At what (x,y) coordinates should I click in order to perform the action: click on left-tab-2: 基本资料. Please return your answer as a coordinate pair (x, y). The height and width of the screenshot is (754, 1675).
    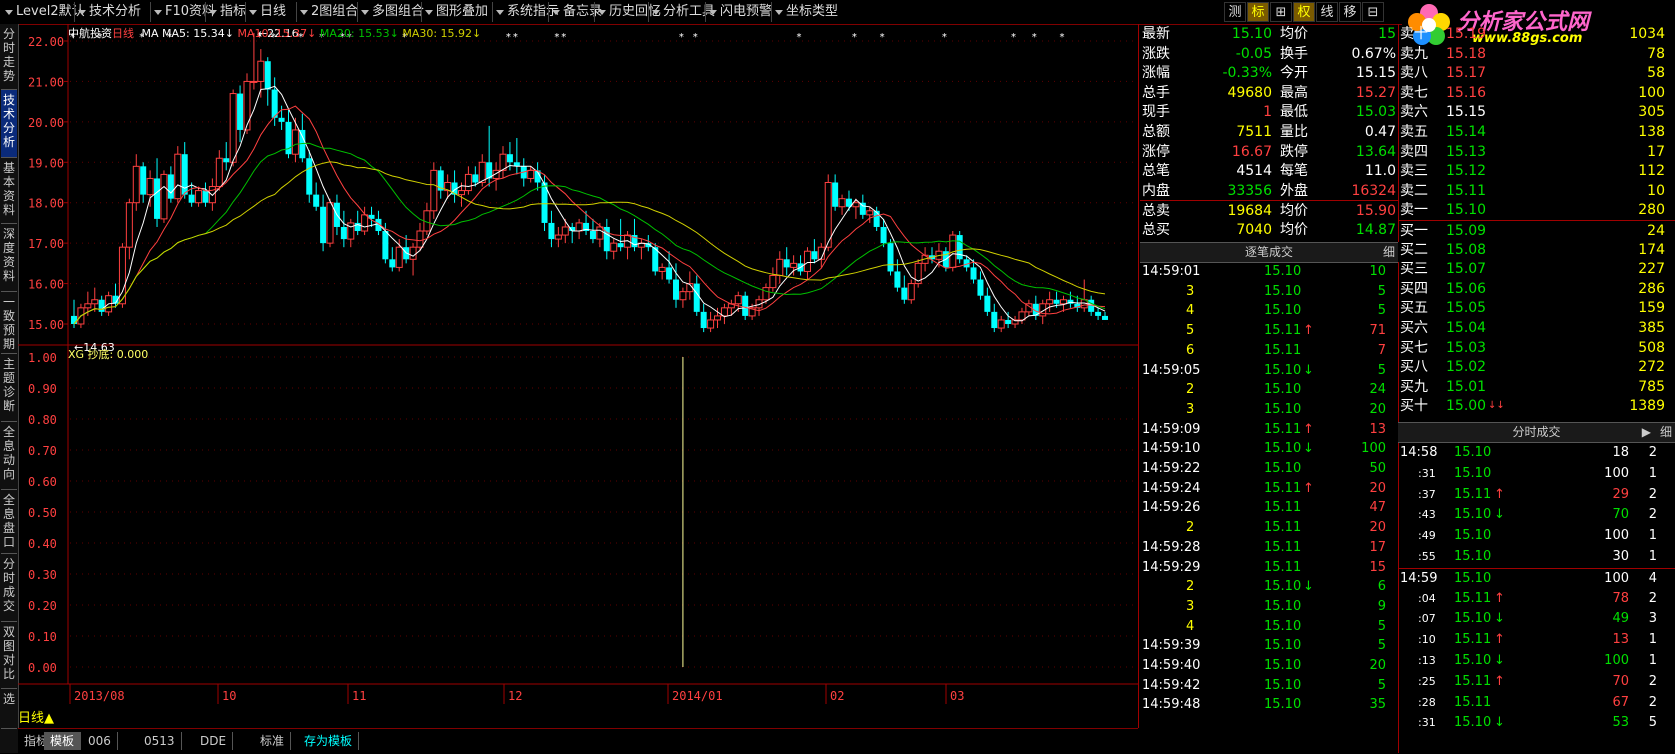
    Looking at the image, I should click on (9, 191).